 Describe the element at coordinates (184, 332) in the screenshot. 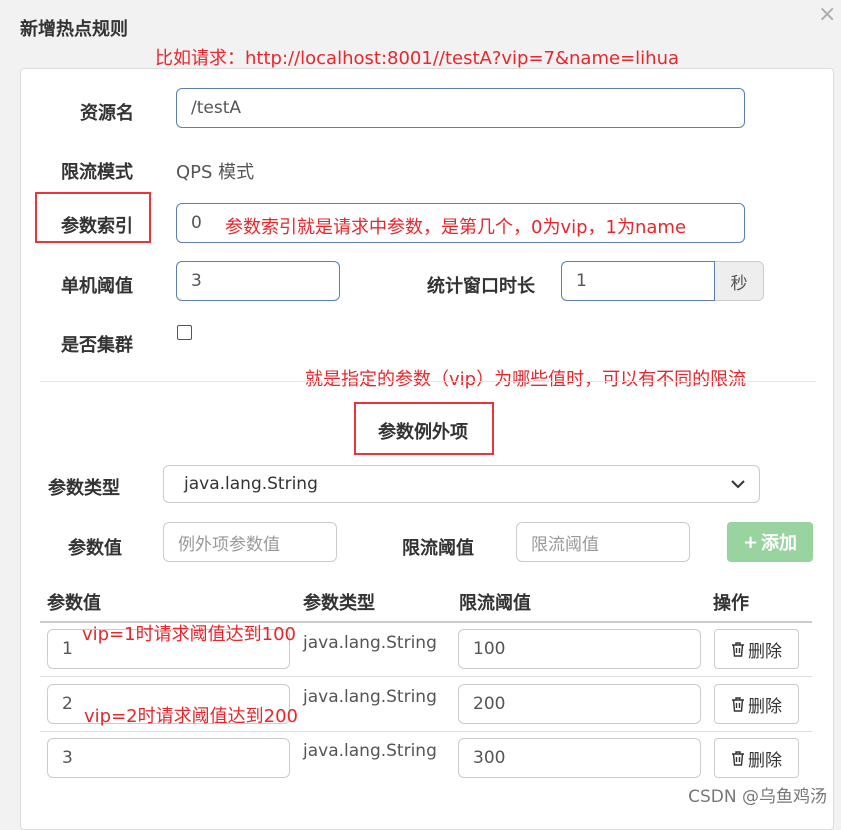

I see `cluster-checkbox` at that location.